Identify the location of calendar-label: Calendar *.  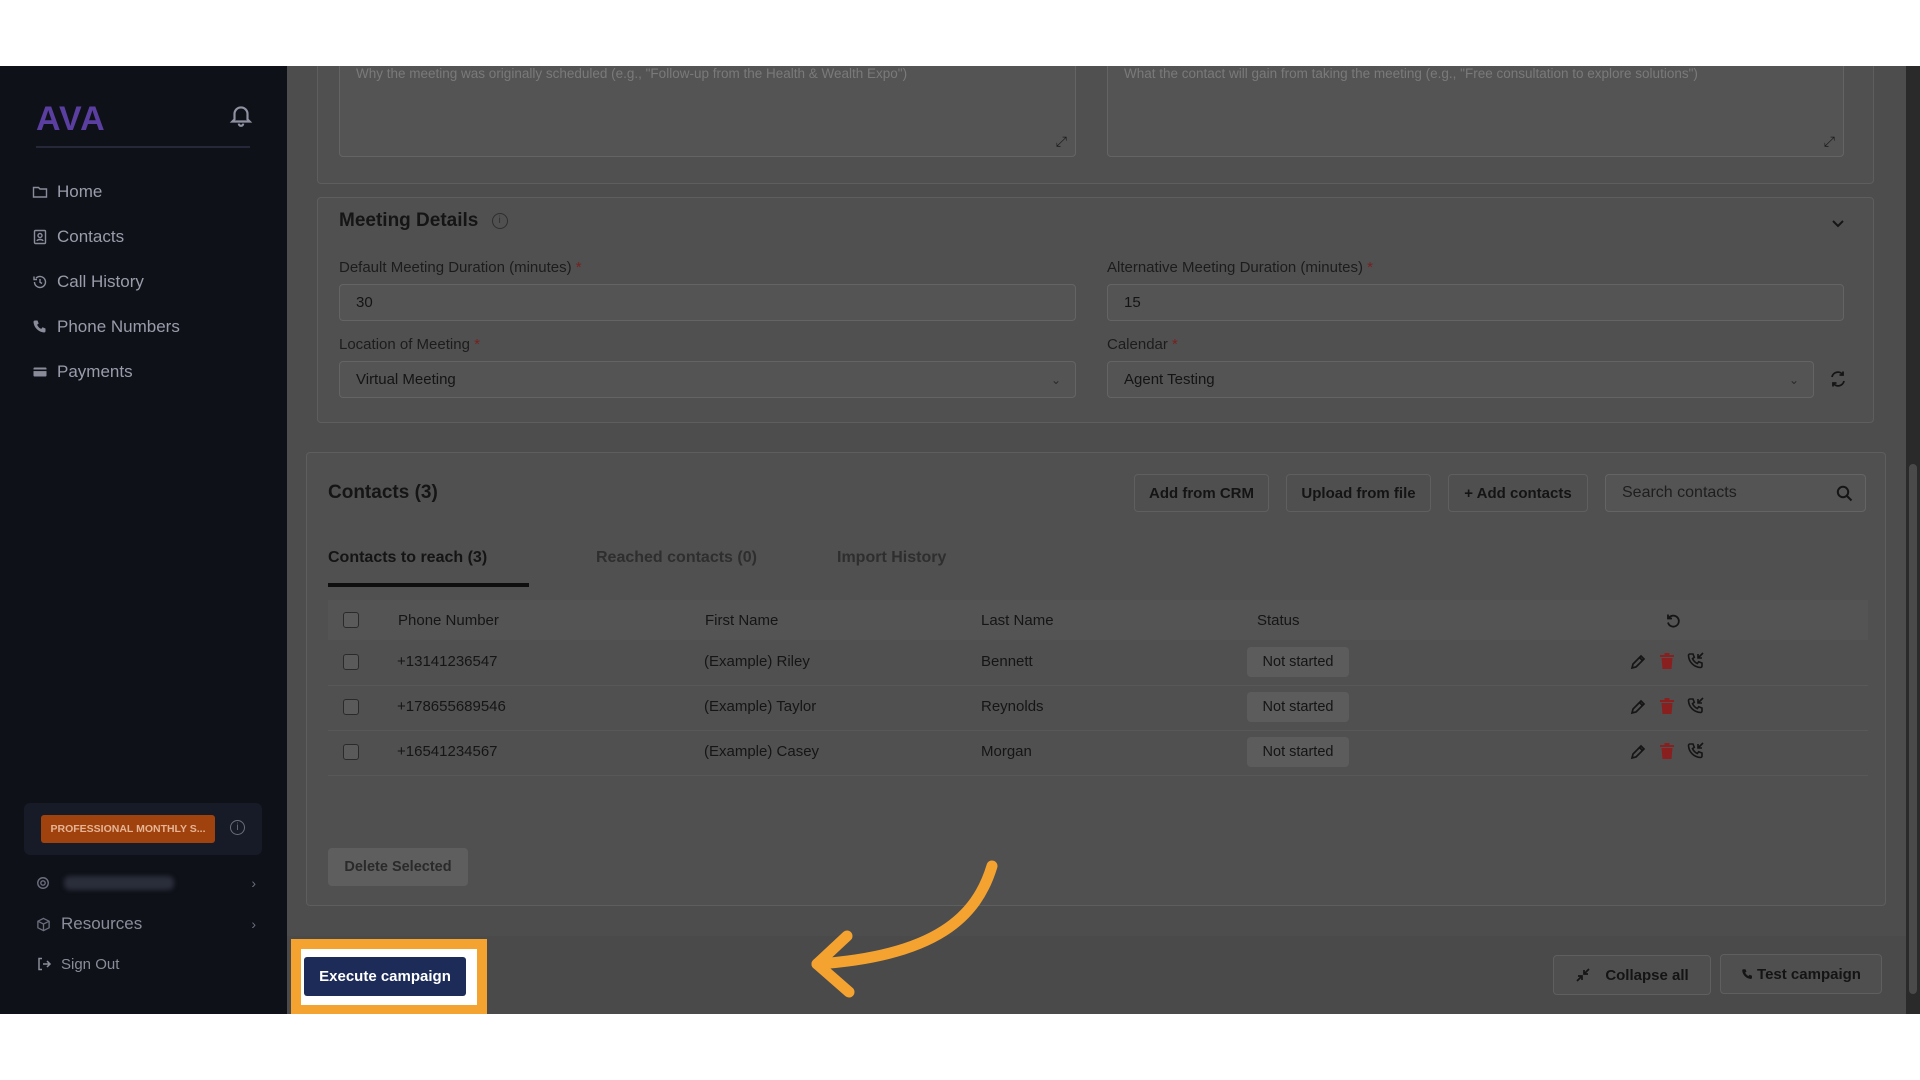
(1142, 344).